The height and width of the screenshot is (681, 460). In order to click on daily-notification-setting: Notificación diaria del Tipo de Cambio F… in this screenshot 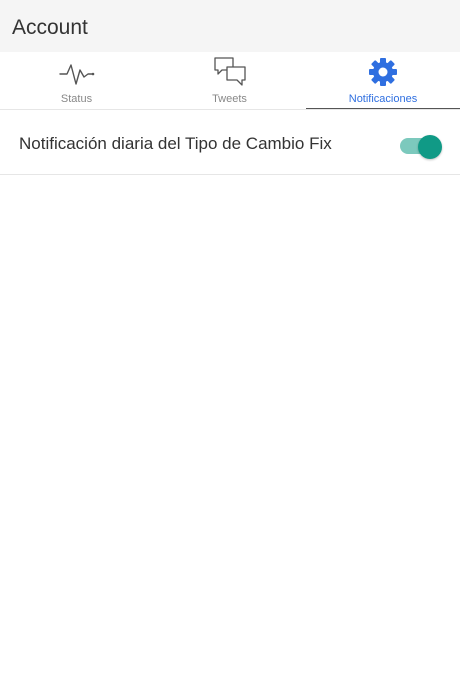, I will do `click(230, 142)`.